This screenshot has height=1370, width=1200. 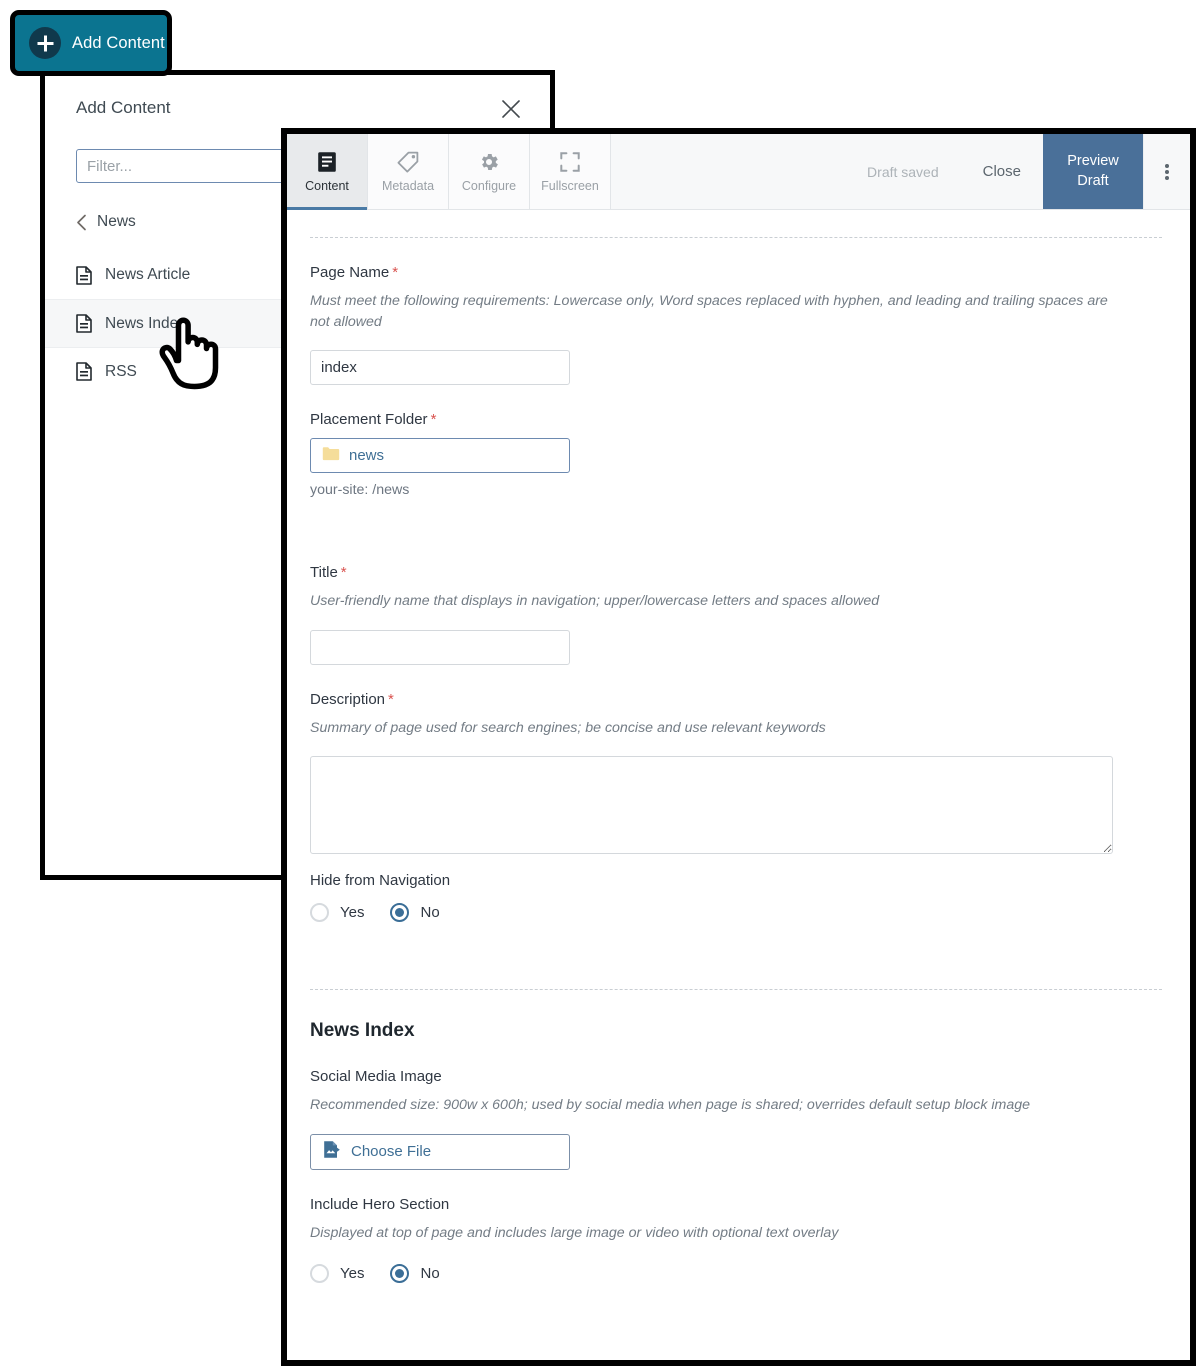 I want to click on tab-label: Configure, so click(x=489, y=185).